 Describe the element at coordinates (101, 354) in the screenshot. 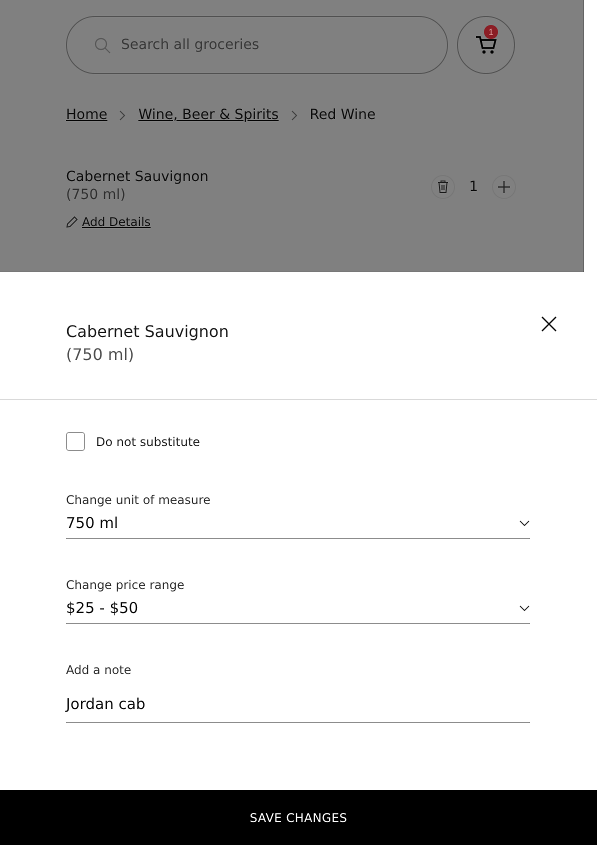

I see `sheet-subtitle: (750 ml)` at that location.